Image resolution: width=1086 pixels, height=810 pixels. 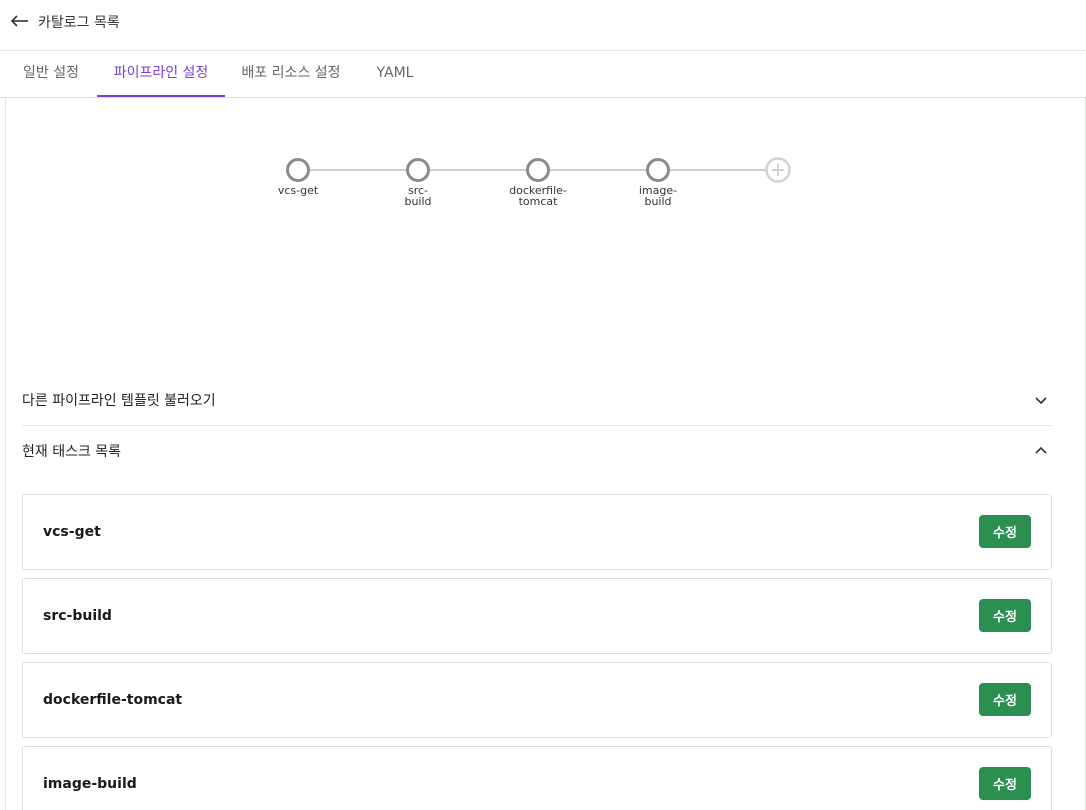 I want to click on task-card: image-build 수정, so click(x=537, y=778).